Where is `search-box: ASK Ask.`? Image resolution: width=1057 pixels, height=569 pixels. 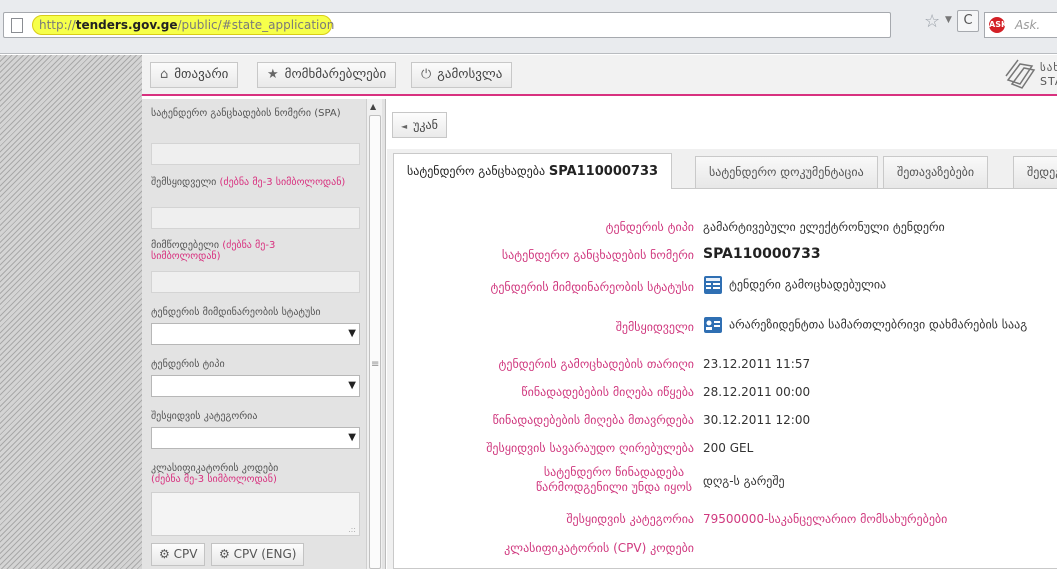 search-box: ASK Ask. is located at coordinates (1020, 25).